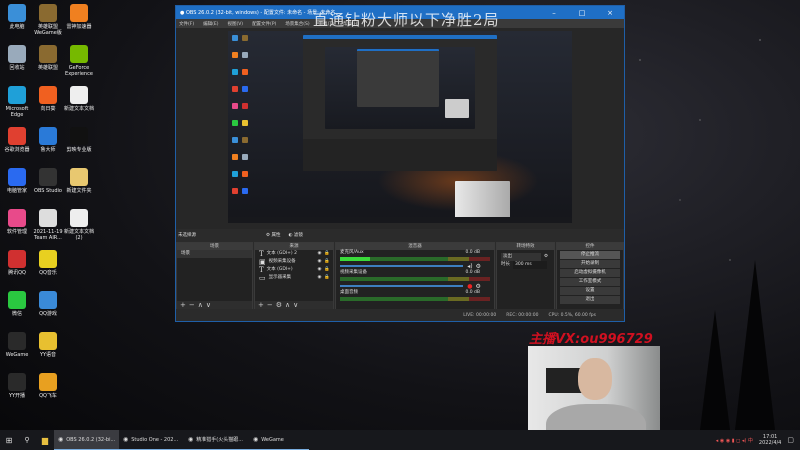 The width and height of the screenshot is (800, 450). I want to click on clock-date: 2022/4/4, so click(770, 443).